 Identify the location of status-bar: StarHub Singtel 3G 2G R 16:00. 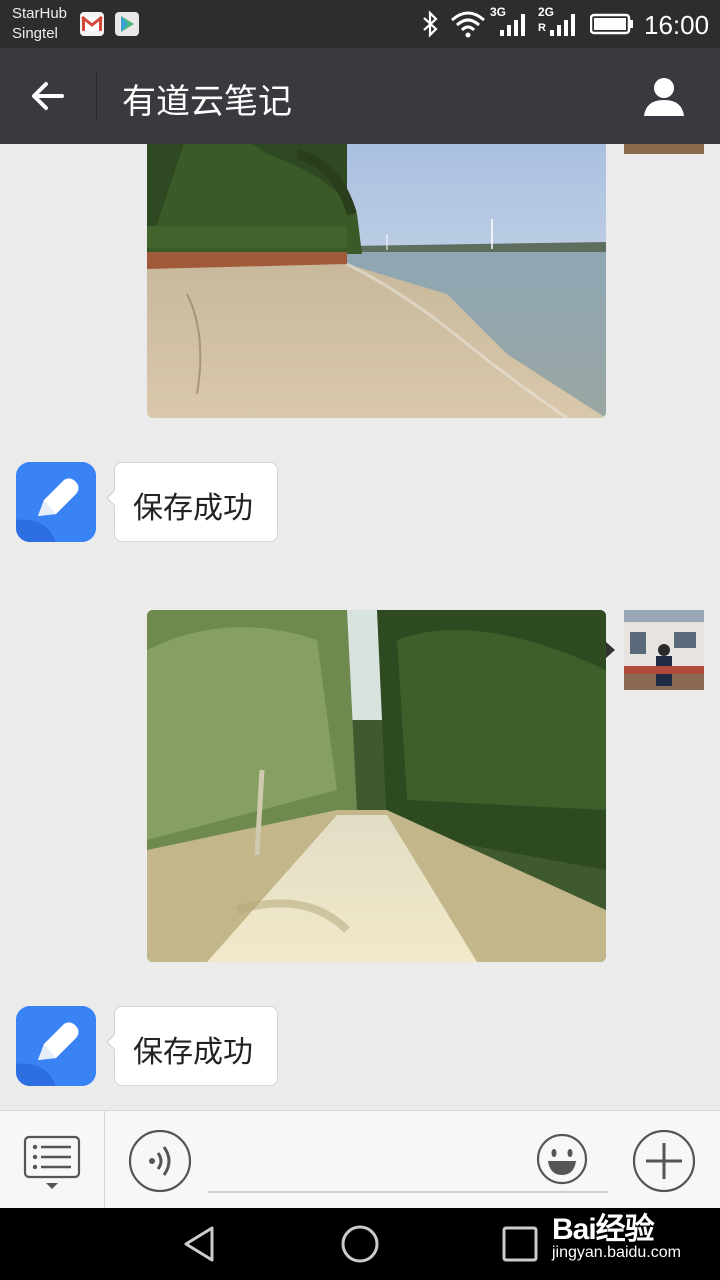
(360, 24).